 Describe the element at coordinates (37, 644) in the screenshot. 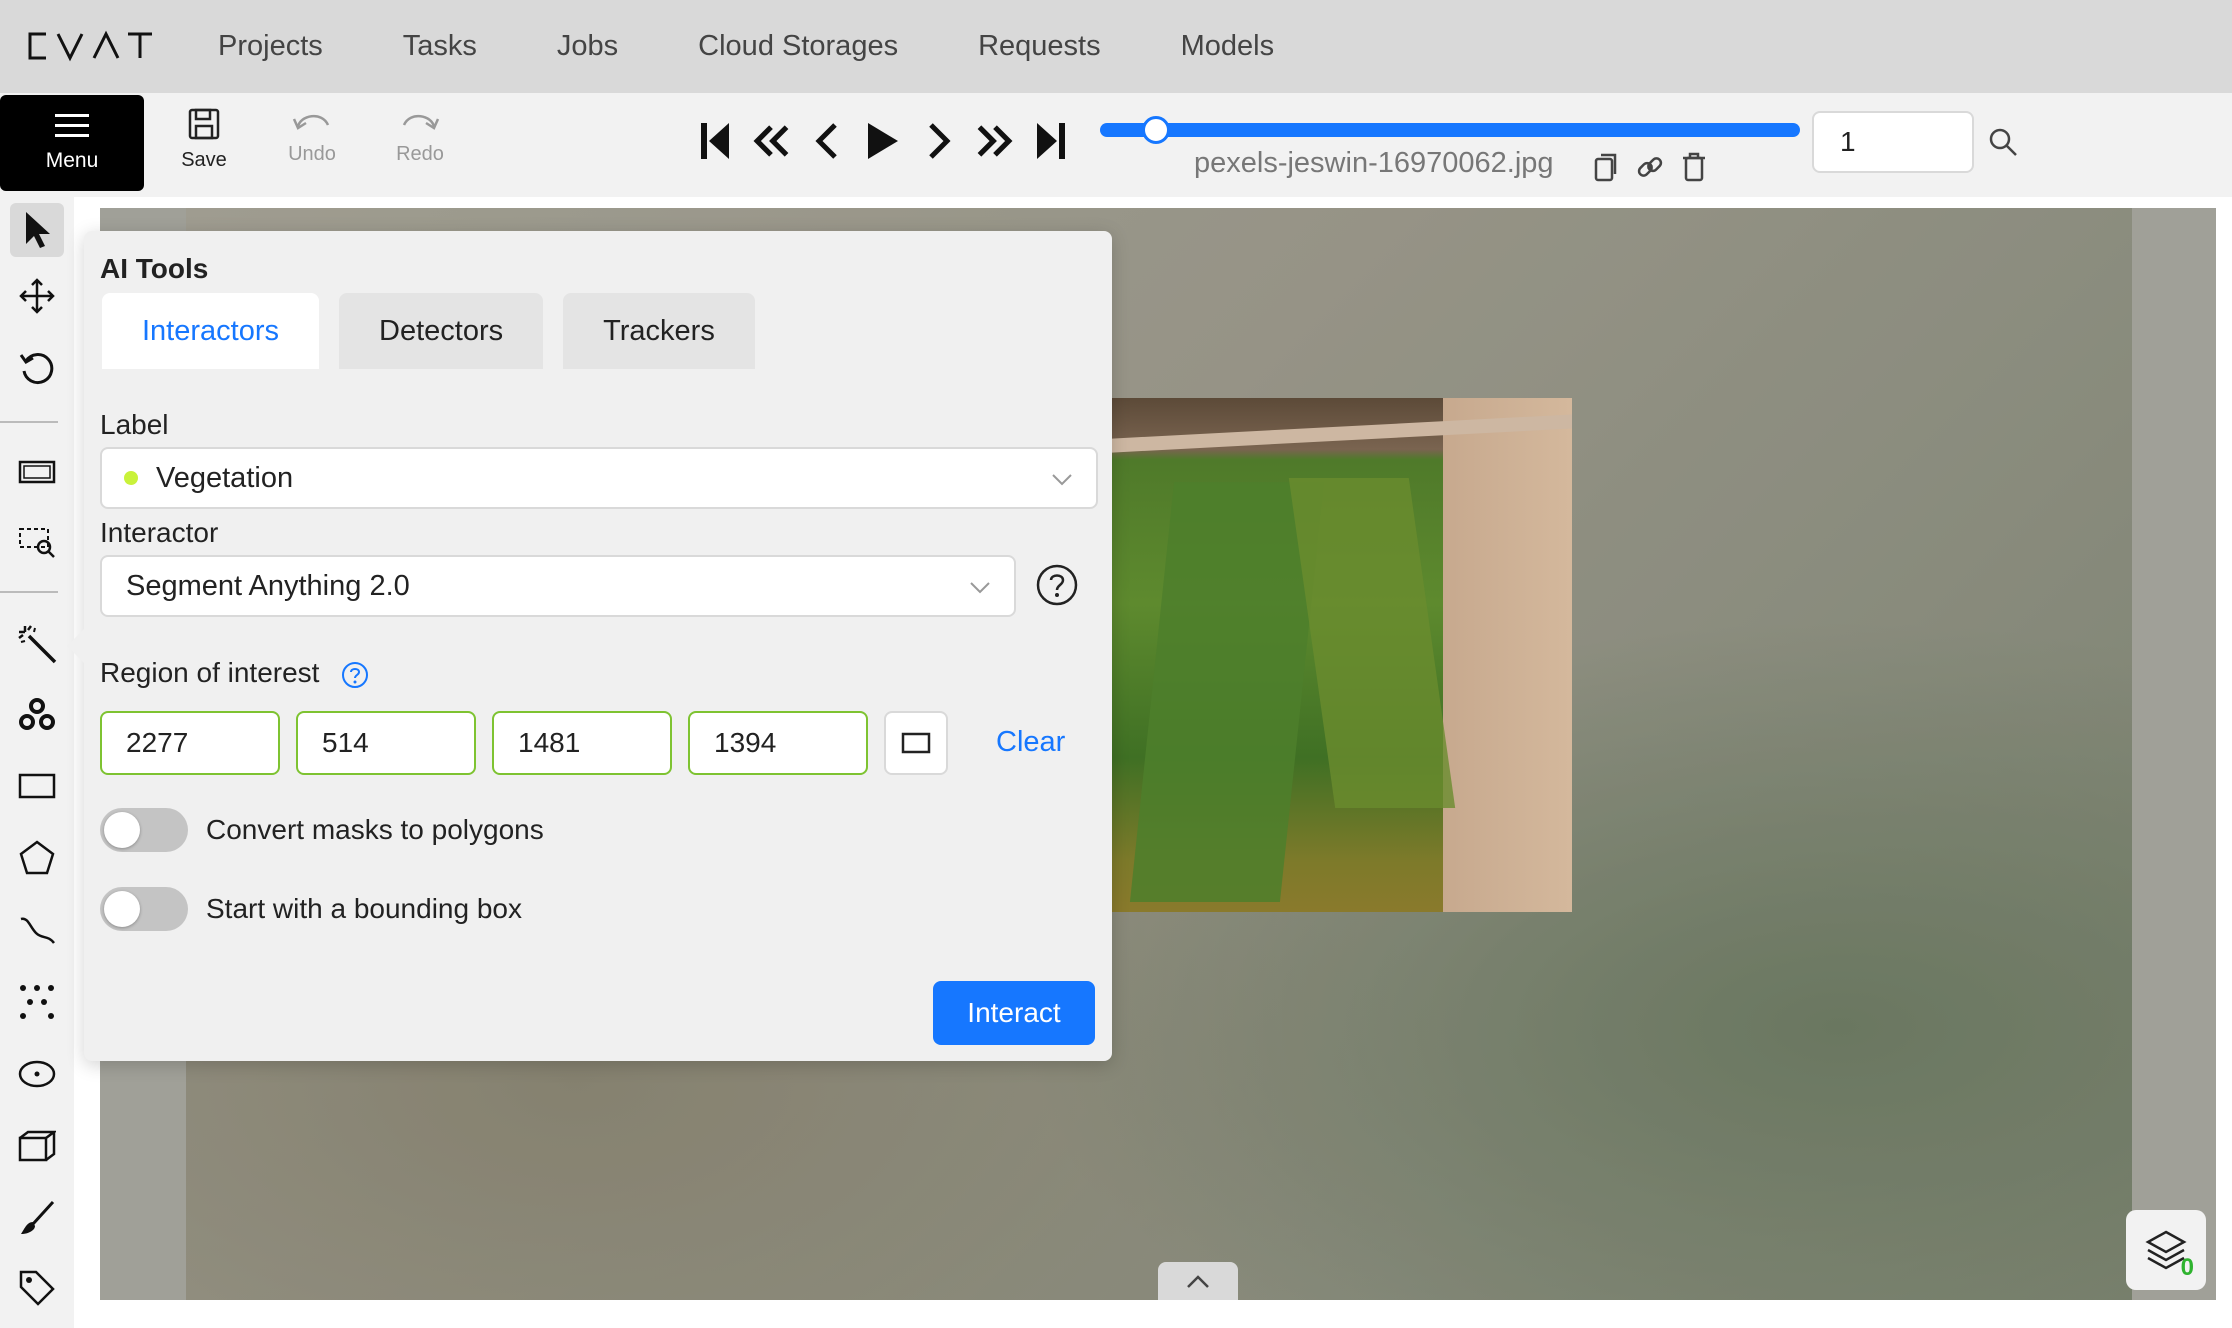

I see `ai-tools-button` at that location.